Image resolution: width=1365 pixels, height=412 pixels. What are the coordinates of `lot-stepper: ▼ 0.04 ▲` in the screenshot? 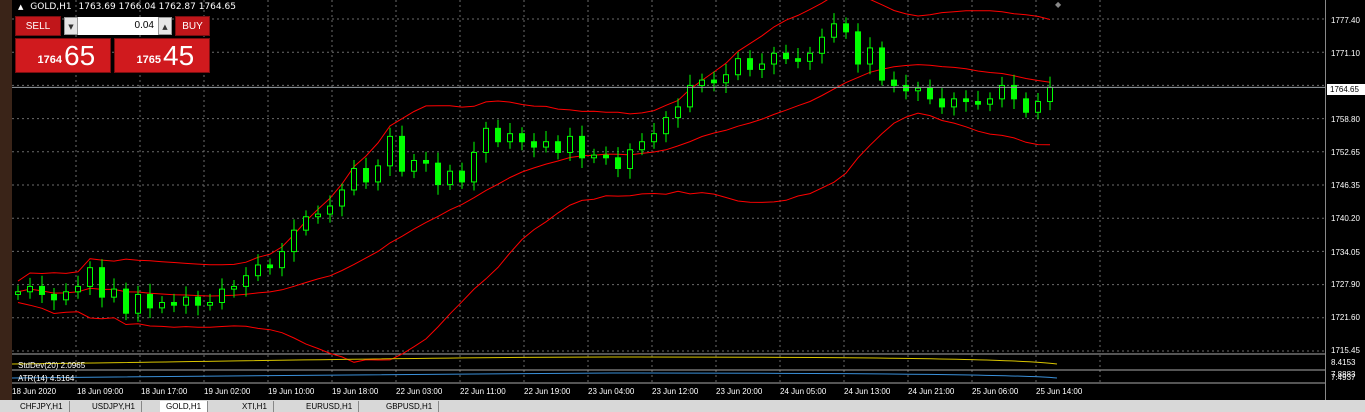 It's located at (118, 26).